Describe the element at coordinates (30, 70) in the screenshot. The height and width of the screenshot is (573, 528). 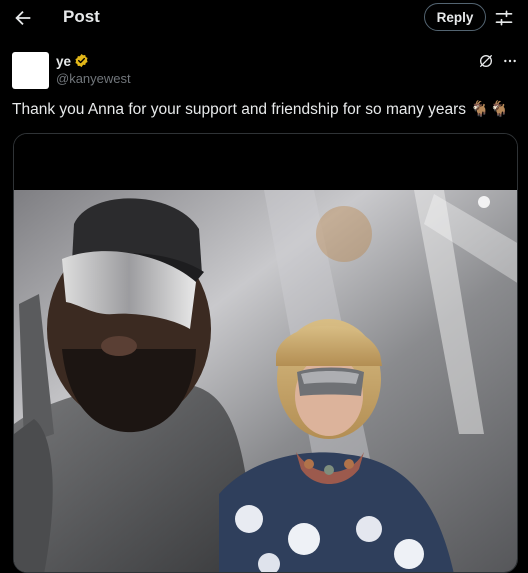
I see `avatar` at that location.